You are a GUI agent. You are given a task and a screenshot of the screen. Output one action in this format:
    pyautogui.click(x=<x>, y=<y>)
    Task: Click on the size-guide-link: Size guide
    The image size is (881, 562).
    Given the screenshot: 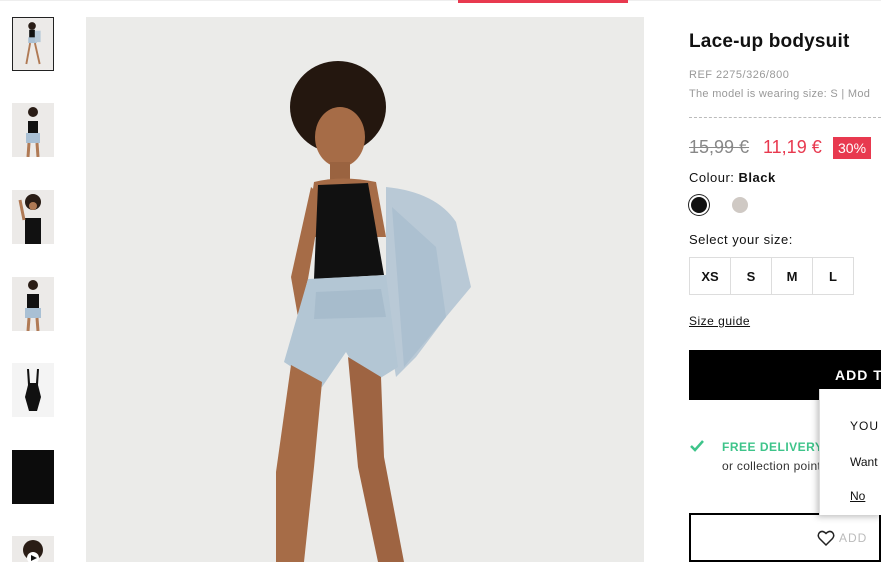 What is the action you would take?
    pyautogui.click(x=719, y=321)
    